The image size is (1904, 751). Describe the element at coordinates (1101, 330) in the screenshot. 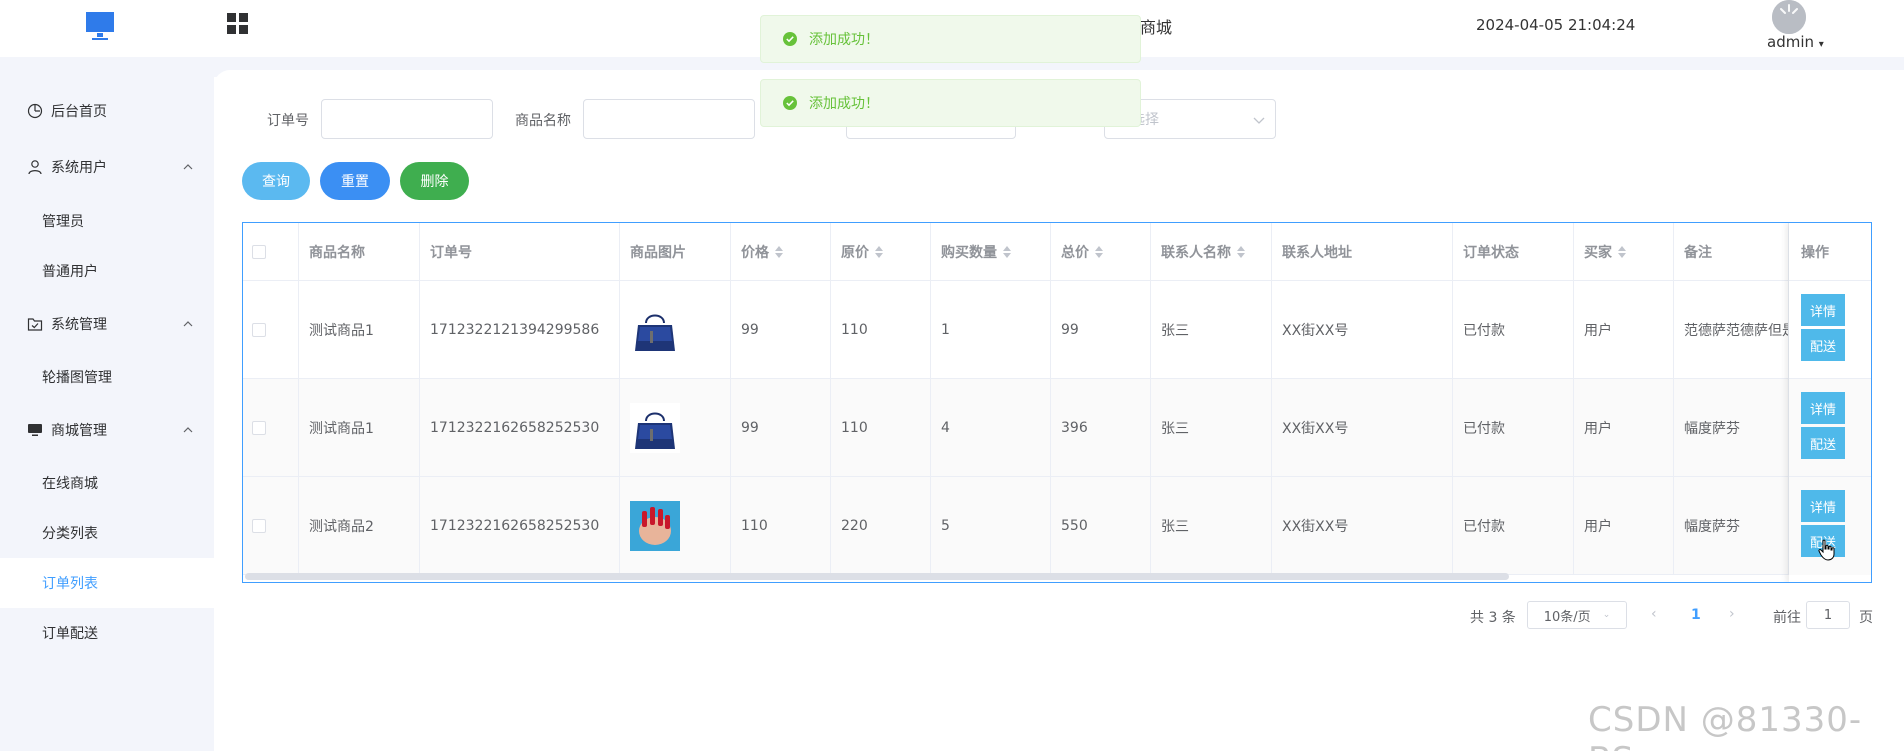

I see `cell-total: 99` at that location.